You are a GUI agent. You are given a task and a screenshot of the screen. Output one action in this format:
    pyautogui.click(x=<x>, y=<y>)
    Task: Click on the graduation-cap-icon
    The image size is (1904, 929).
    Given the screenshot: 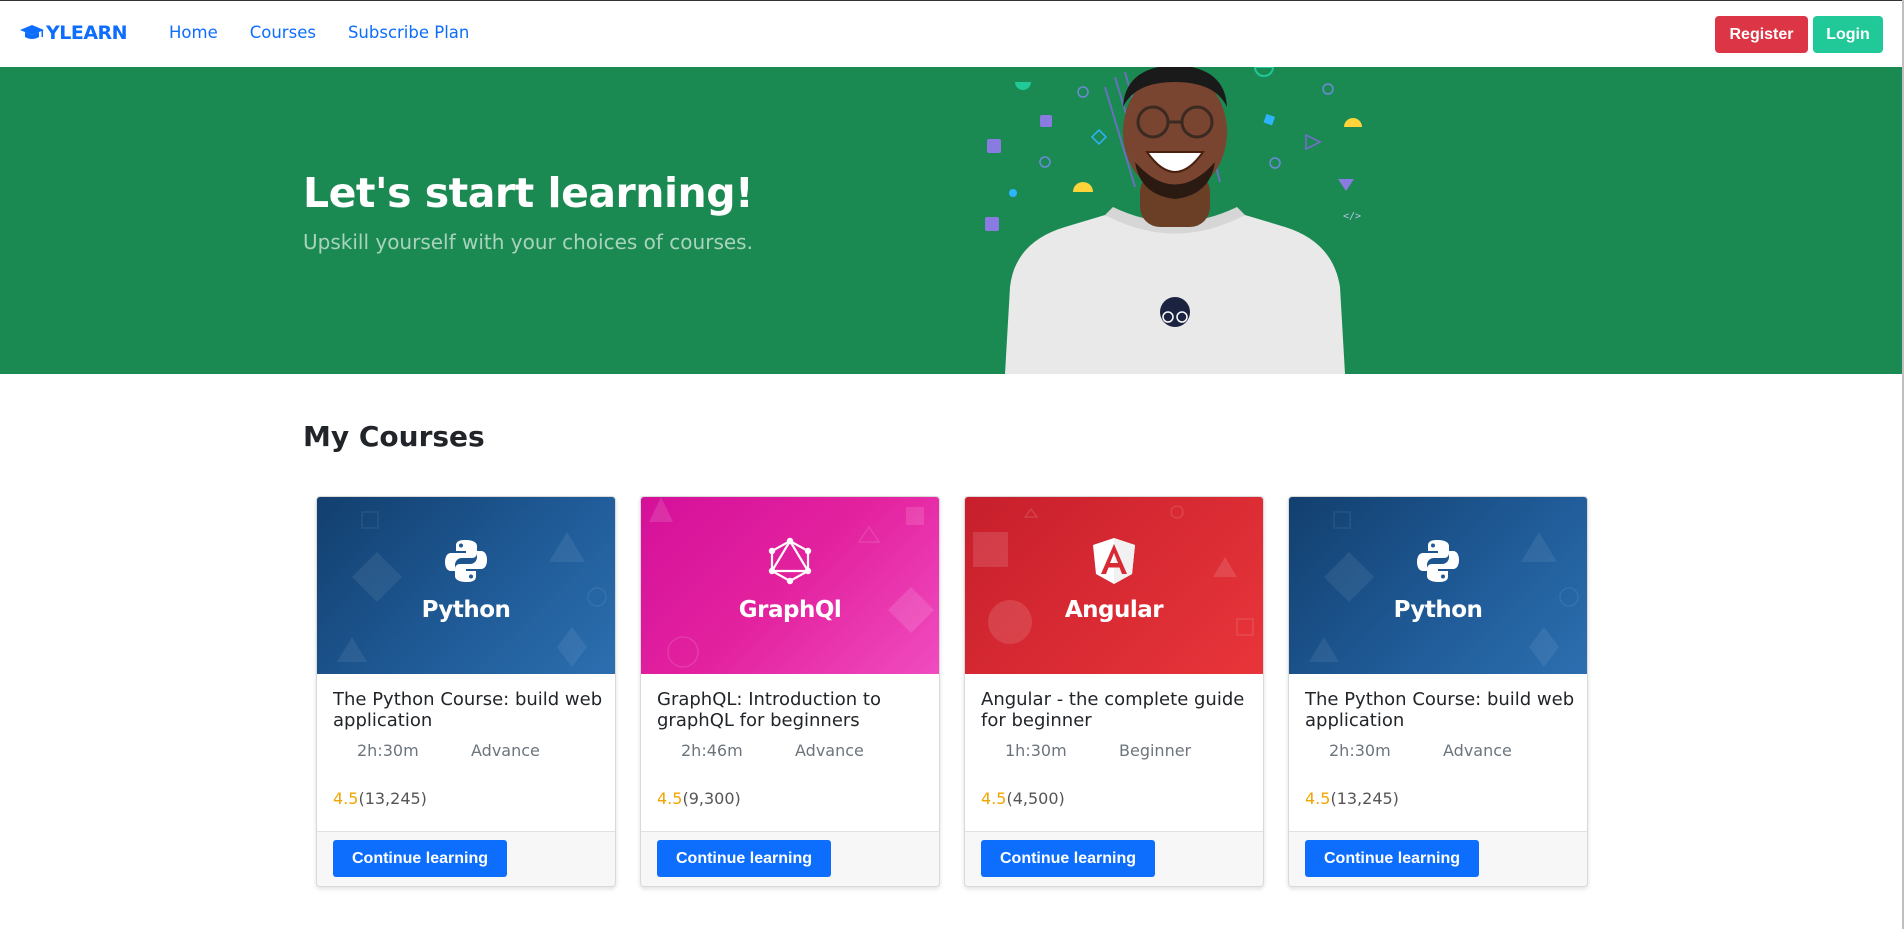 What is the action you would take?
    pyautogui.click(x=32, y=32)
    